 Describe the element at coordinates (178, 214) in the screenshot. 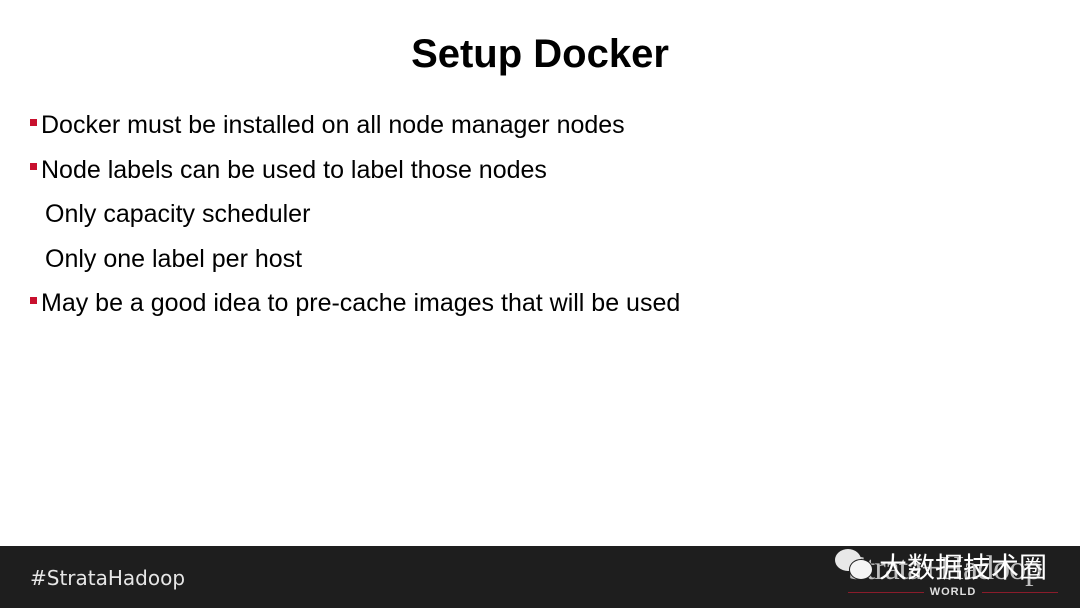

I see `sub-bullet-text: Only capacity scheduler` at that location.